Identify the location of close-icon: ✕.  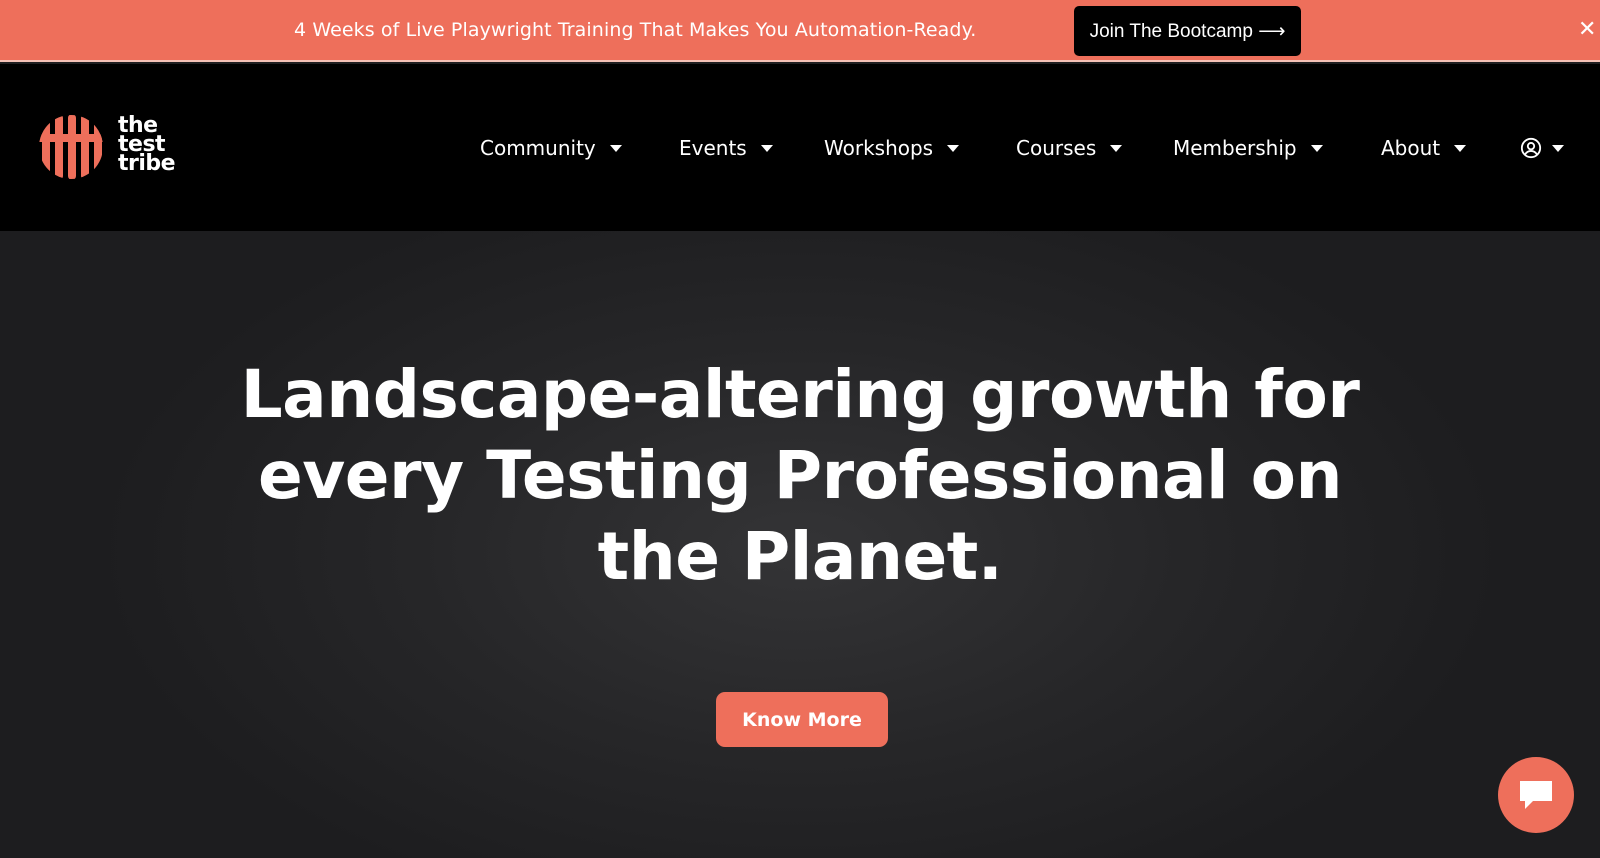
(1589, 30).